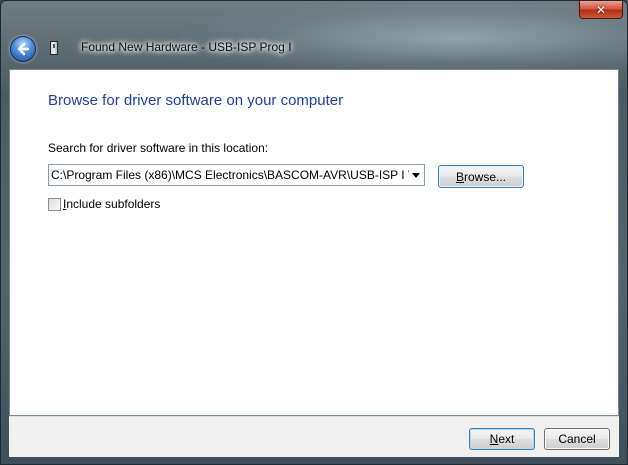  I want to click on browse-accel-key: B, so click(459, 176).